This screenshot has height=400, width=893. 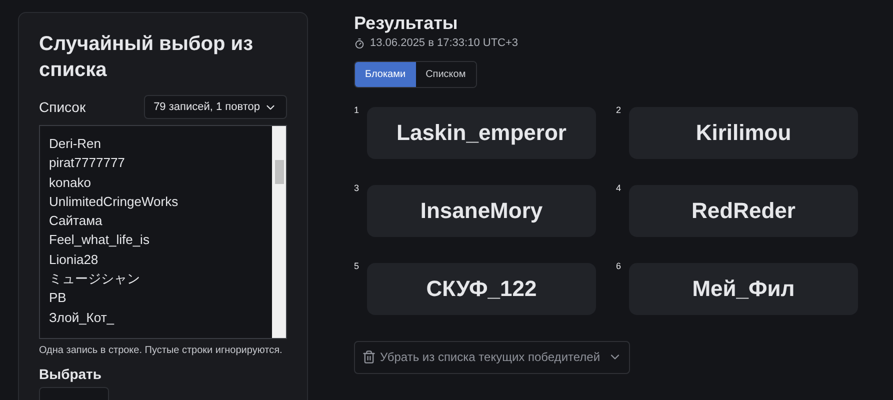 What do you see at coordinates (619, 266) in the screenshot?
I see `winner-number: 6` at bounding box center [619, 266].